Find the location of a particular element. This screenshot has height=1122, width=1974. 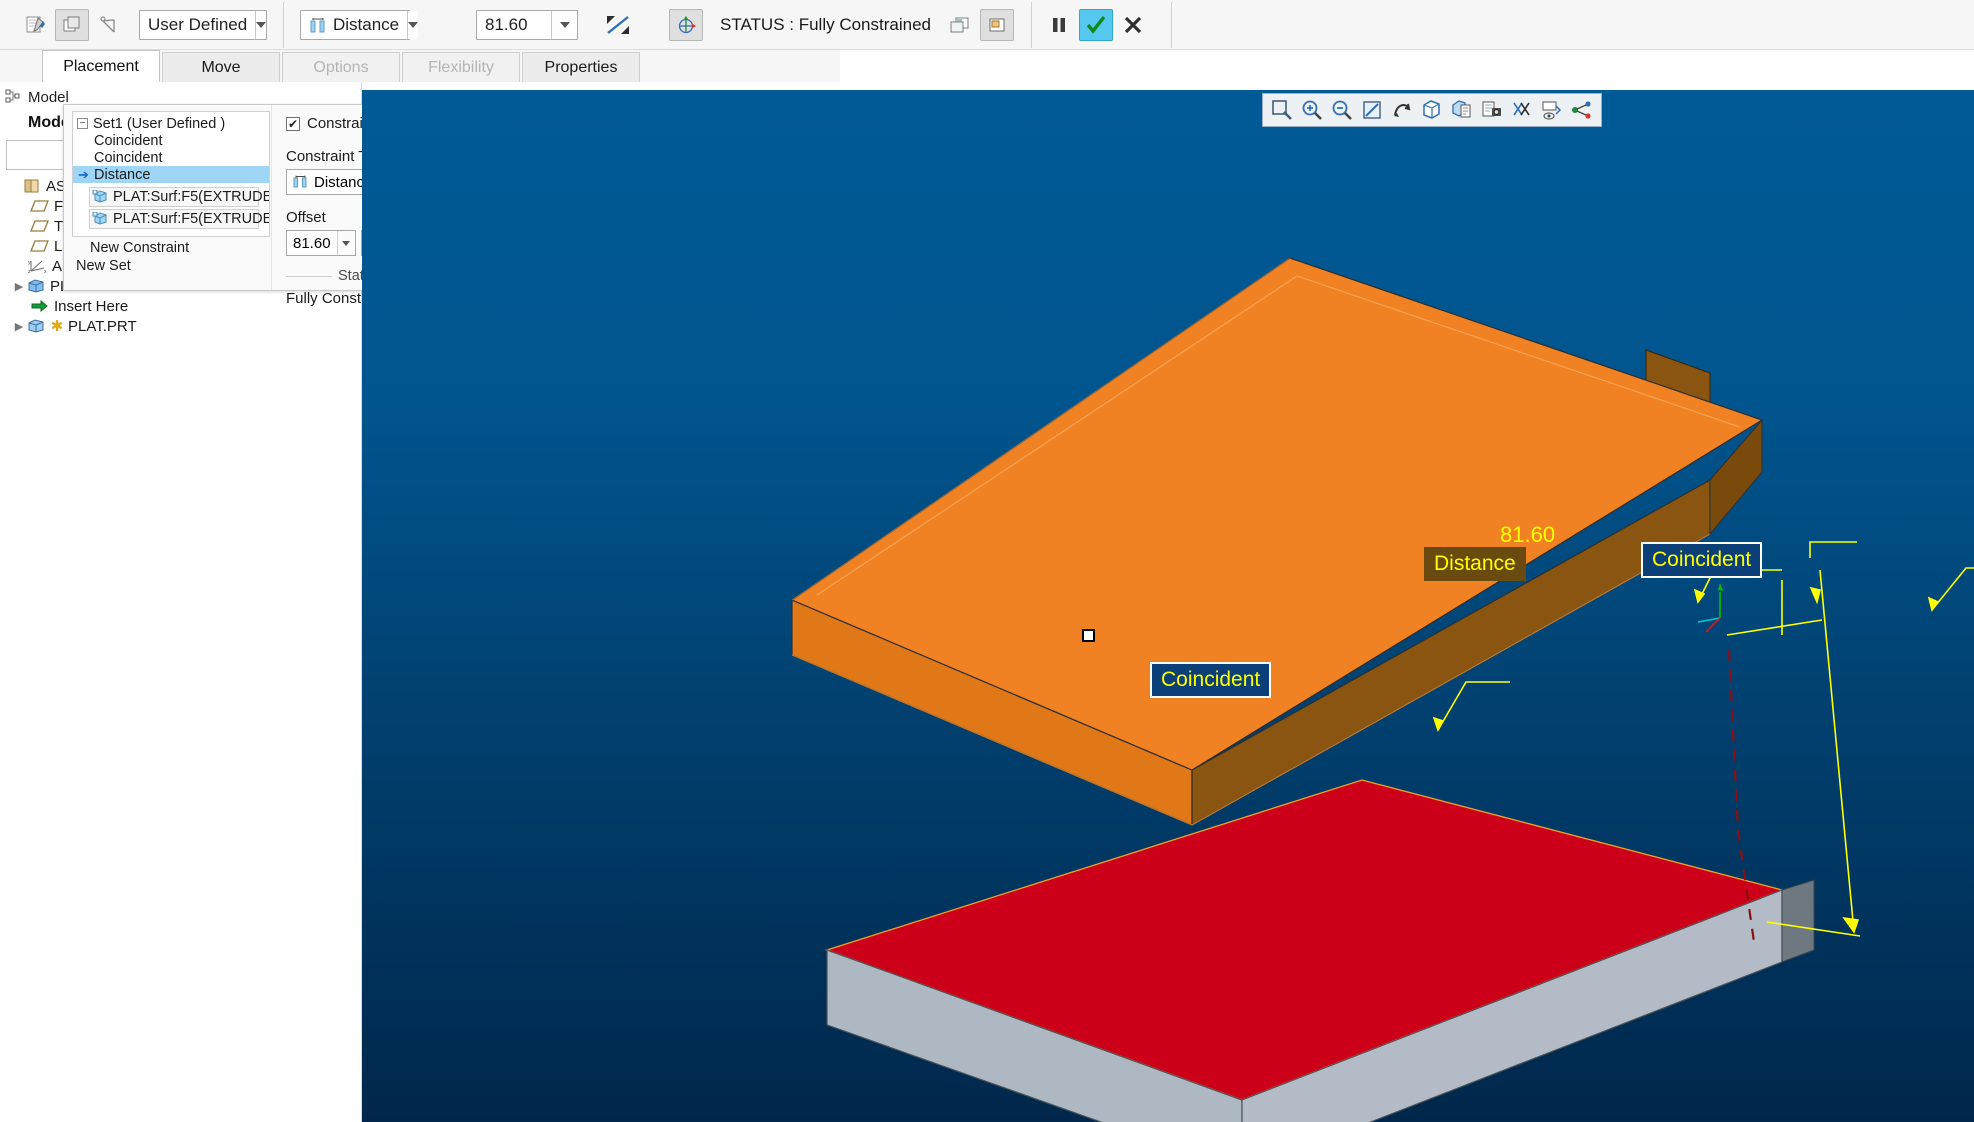

offset-input: 81.60 is located at coordinates (321, 243).